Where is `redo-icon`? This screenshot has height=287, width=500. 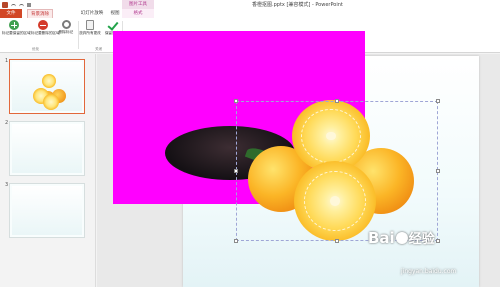
redo-icon is located at coordinates (21, 5).